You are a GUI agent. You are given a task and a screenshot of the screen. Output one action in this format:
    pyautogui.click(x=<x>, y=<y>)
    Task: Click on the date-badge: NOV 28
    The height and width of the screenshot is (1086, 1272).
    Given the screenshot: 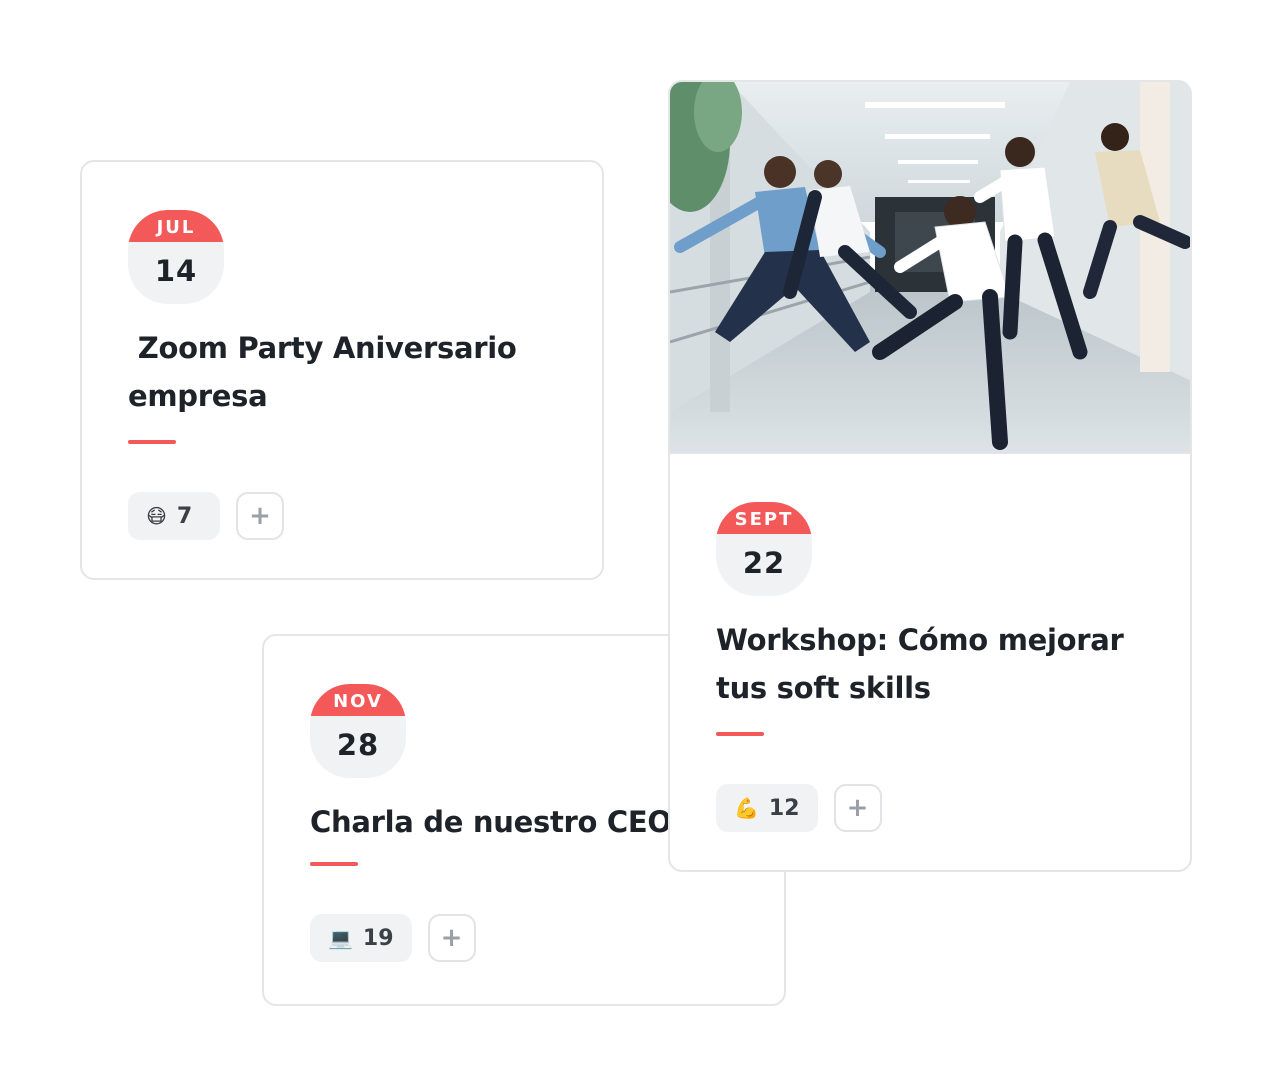 What is the action you would take?
    pyautogui.click(x=358, y=731)
    